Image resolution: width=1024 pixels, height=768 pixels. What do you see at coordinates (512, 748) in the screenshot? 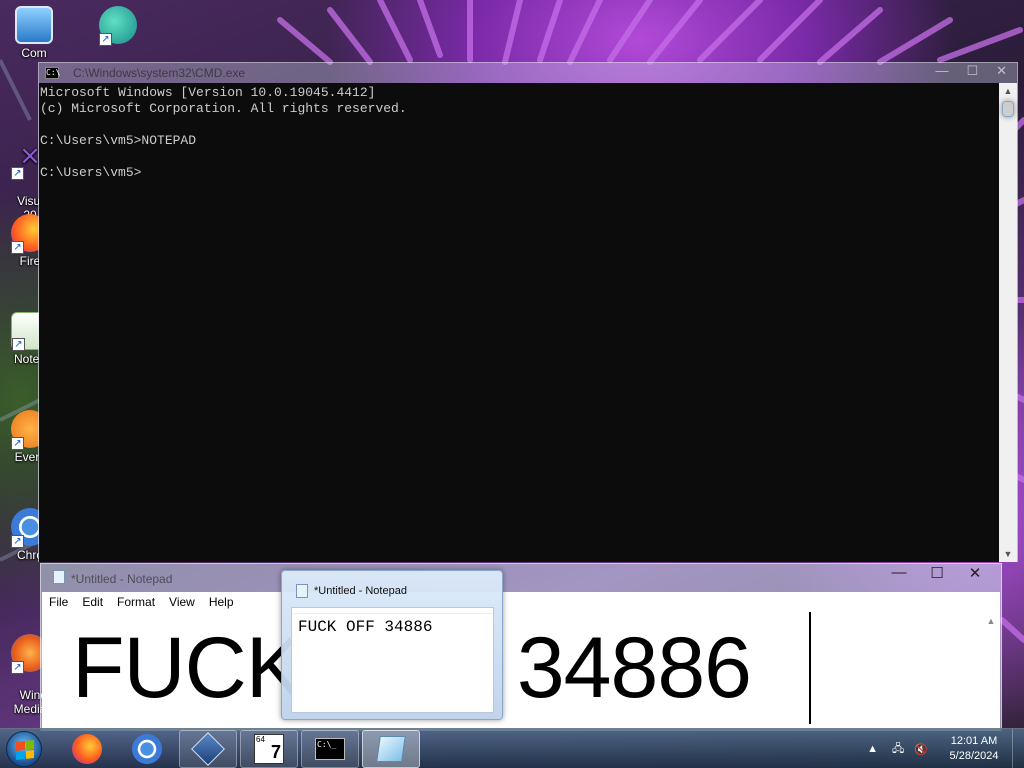
I see `taskbar: 64 7 C:\_ ▲ 🖧 🔇 12:01 AM 5/28/2024` at bounding box center [512, 748].